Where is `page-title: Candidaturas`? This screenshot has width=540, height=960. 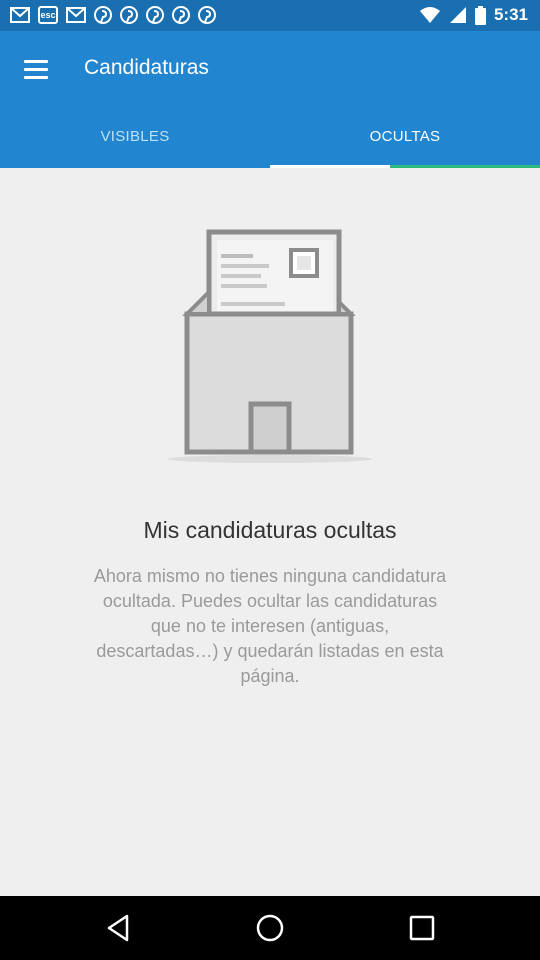
page-title: Candidaturas is located at coordinates (146, 67).